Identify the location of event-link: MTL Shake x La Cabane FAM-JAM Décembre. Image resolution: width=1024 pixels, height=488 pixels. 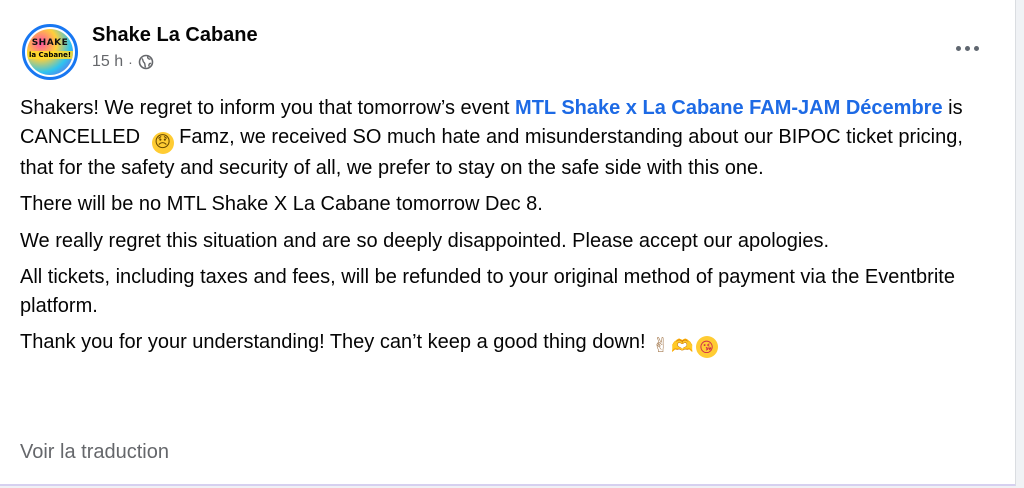
(729, 108).